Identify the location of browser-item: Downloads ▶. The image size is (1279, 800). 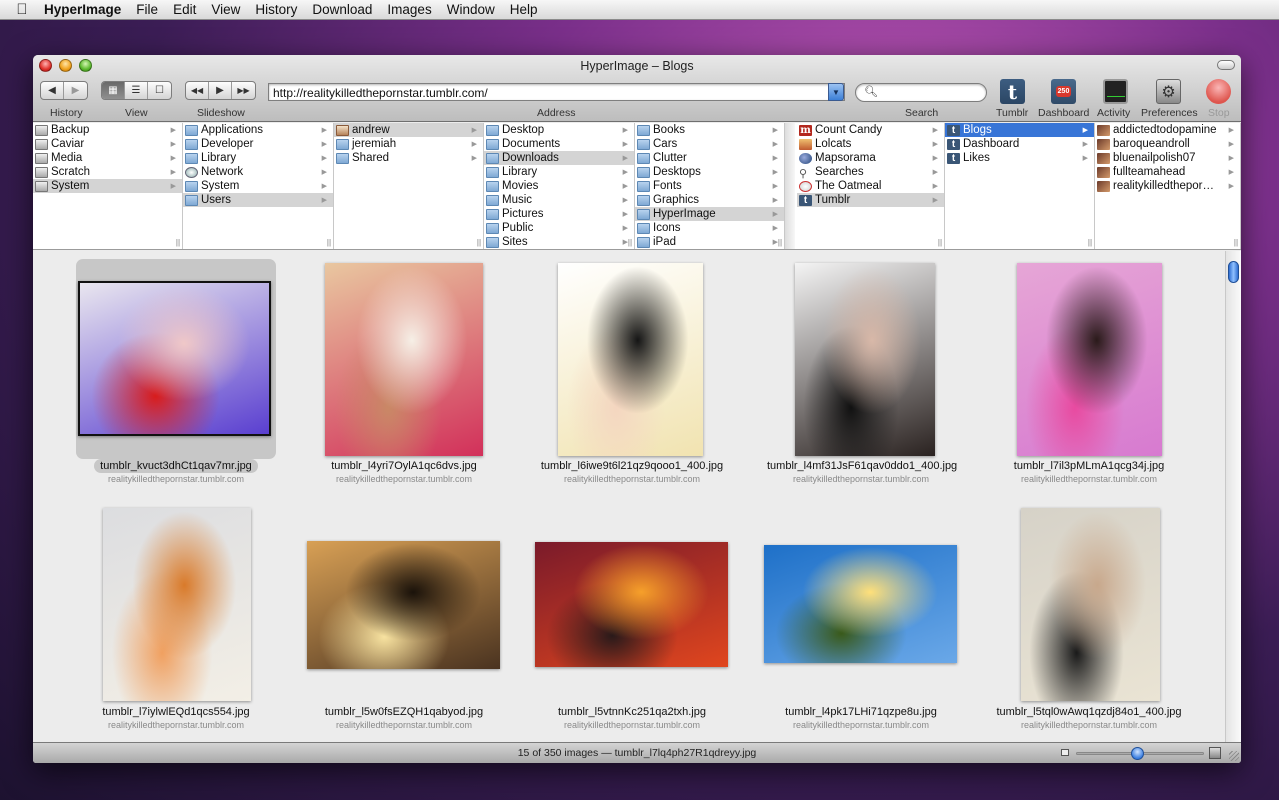
(559, 158).